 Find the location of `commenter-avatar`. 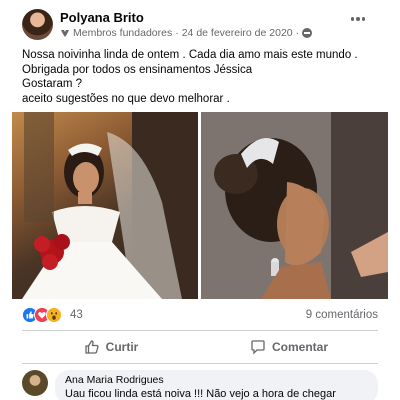

commenter-avatar is located at coordinates (35, 383).